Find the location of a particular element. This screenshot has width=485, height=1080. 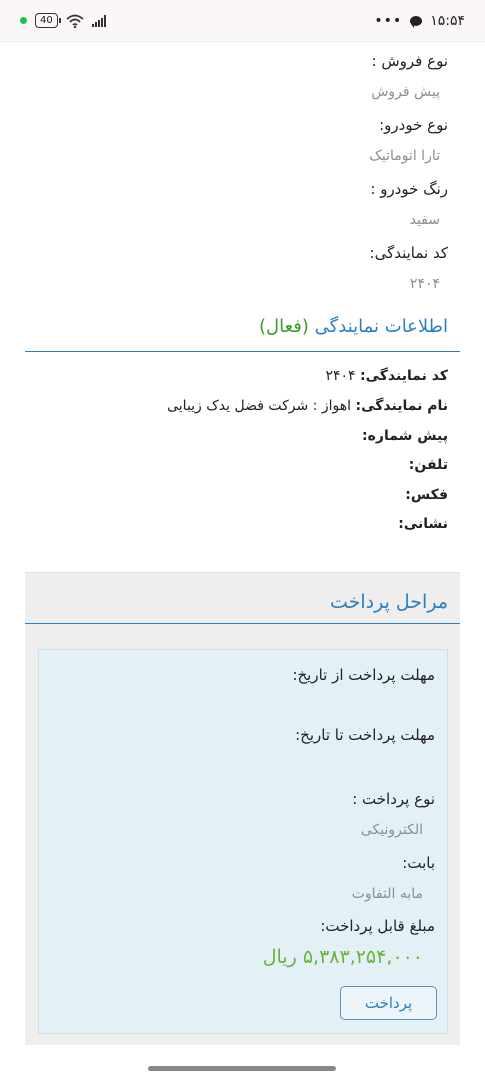

cell-signal-icon is located at coordinates (98, 20).